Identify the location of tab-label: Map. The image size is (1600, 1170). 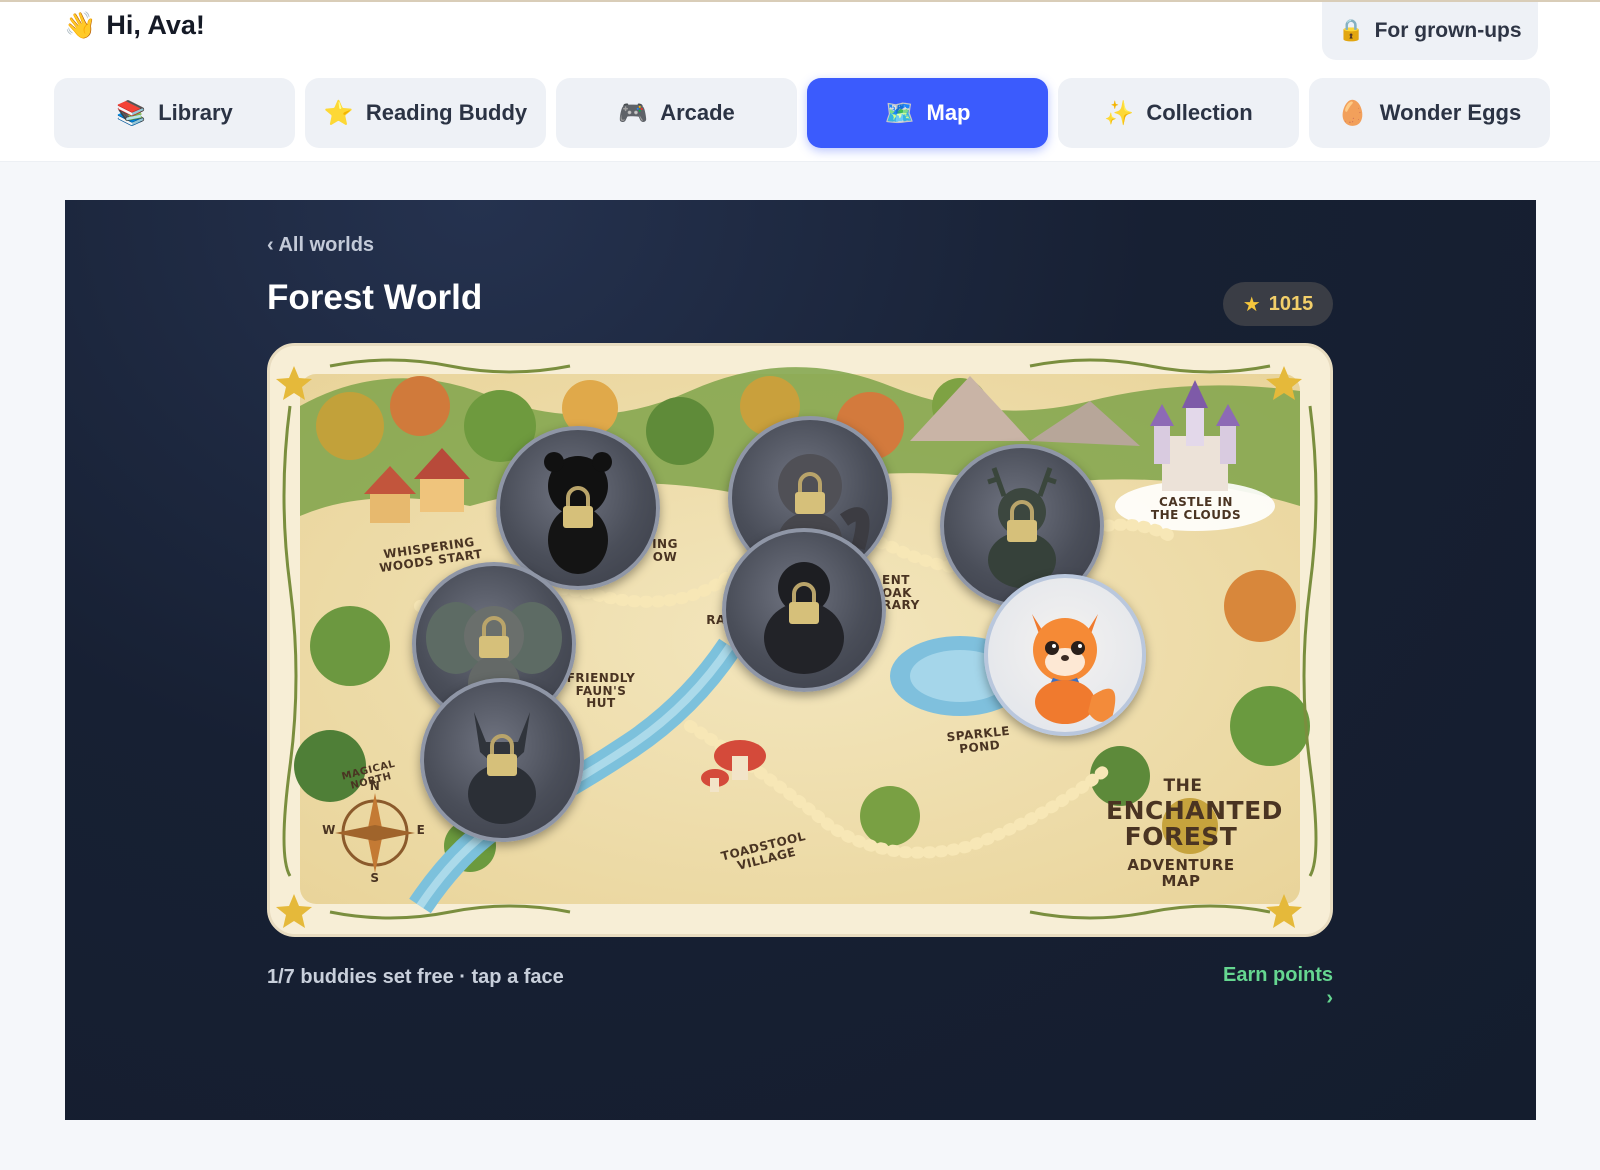
(948, 112).